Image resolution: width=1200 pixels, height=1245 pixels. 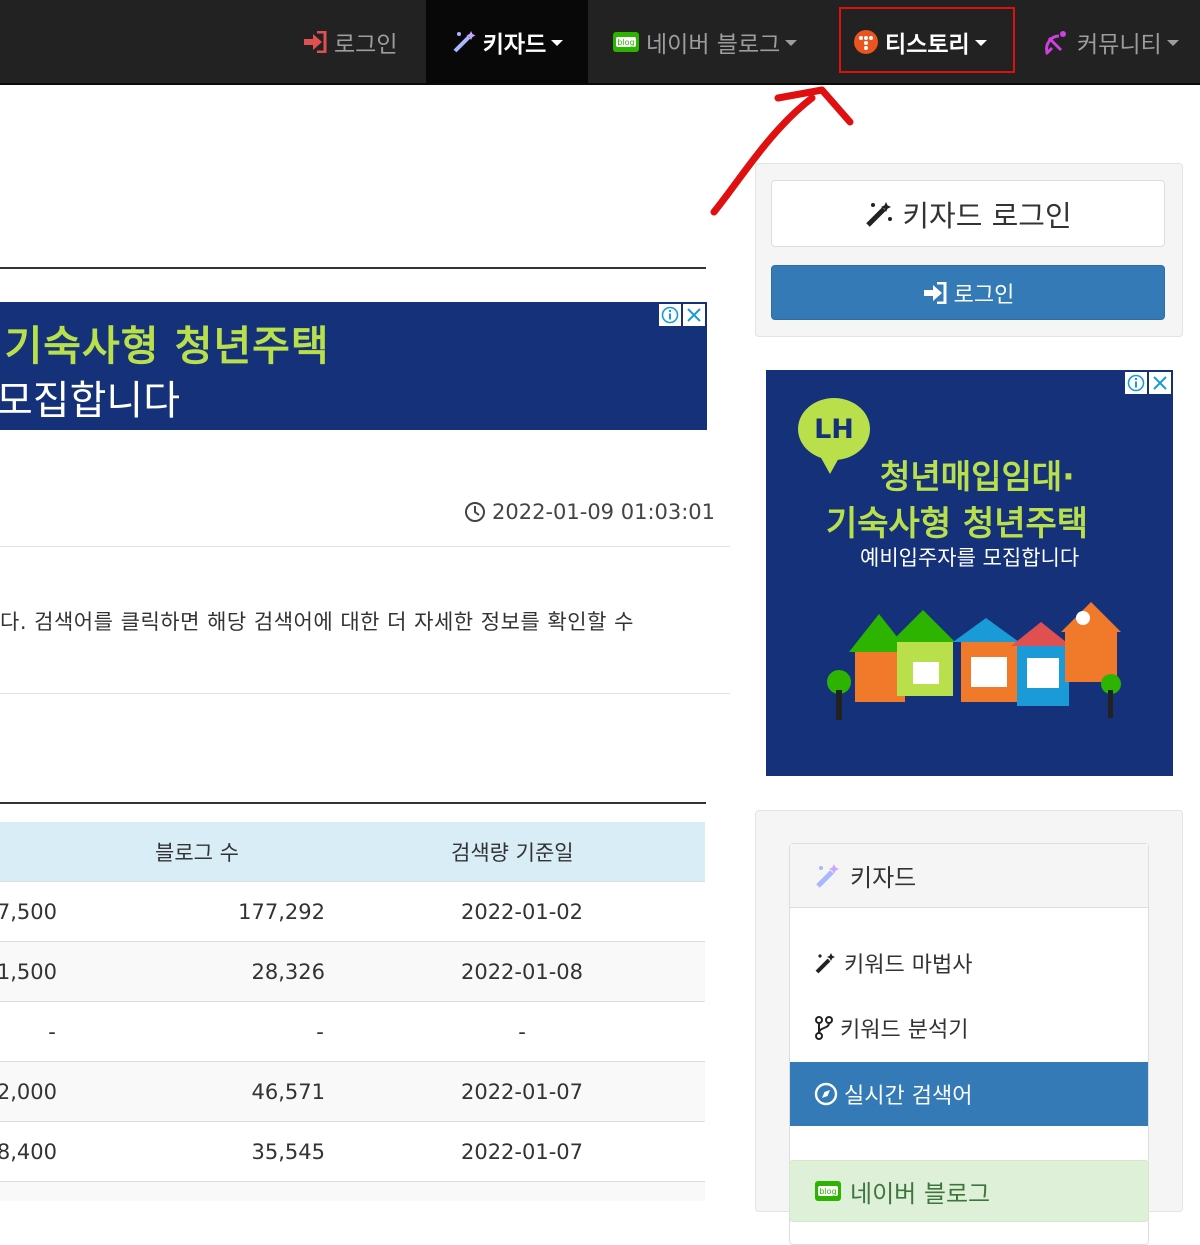 I want to click on table-row: 8,400 35,545 2022-01-07, so click(x=352, y=1151).